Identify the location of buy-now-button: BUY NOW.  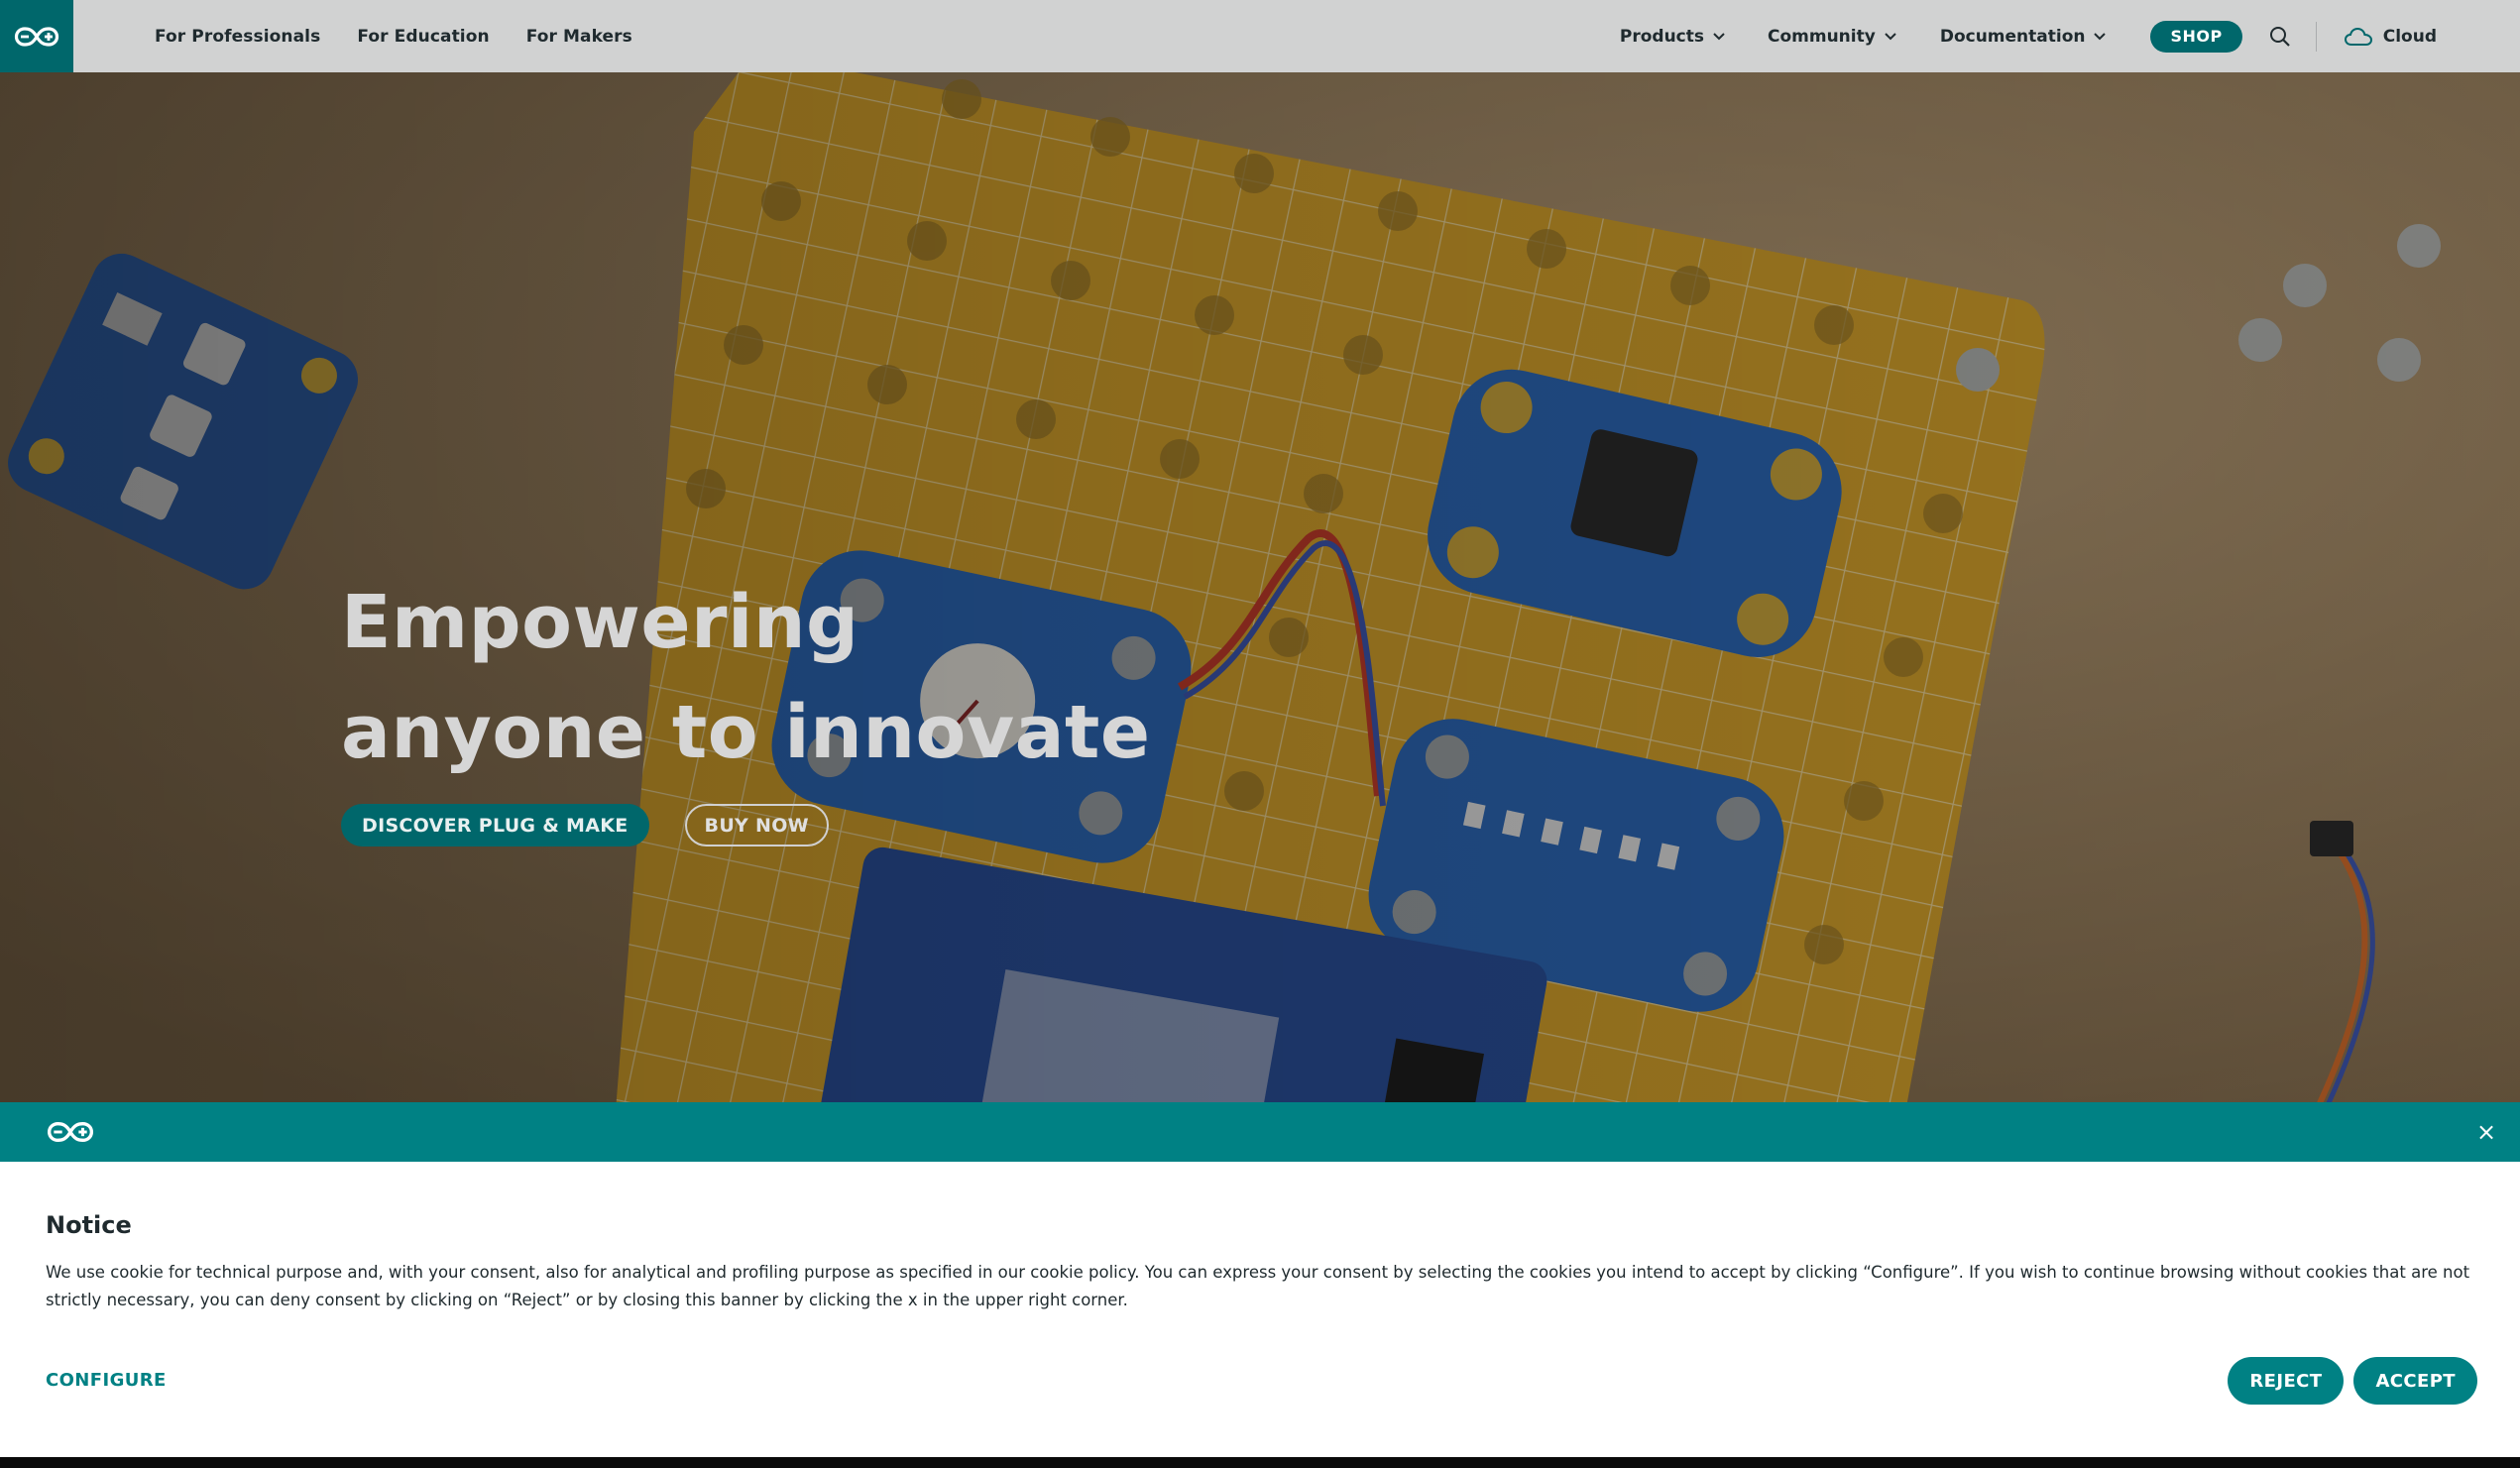
(756, 825).